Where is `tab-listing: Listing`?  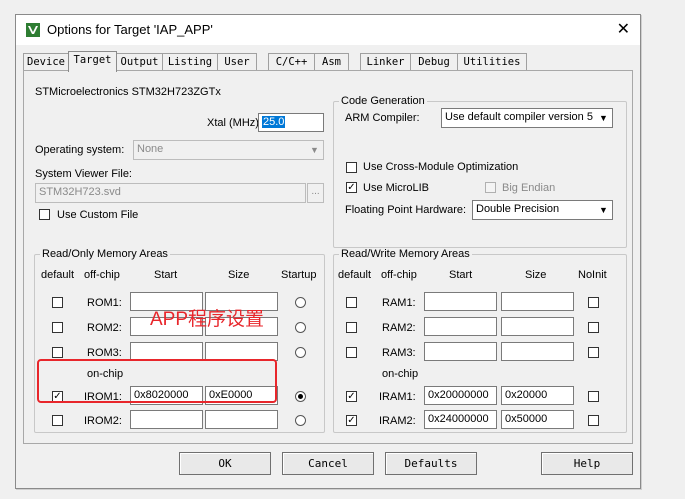 tab-listing: Listing is located at coordinates (190, 62).